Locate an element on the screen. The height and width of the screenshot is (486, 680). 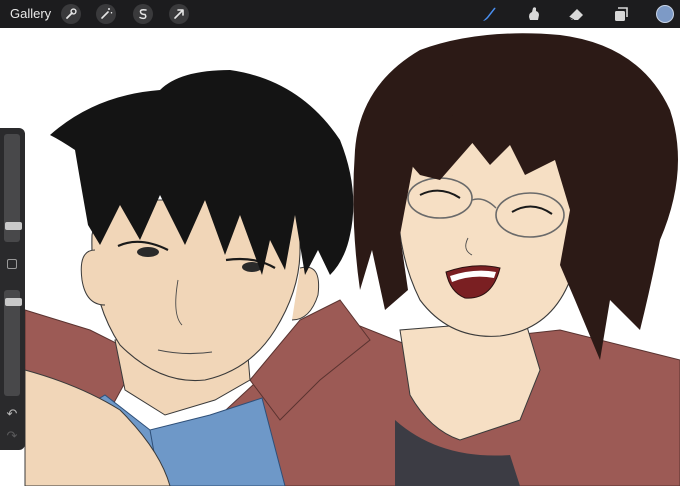
color-swatch is located at coordinates (665, 14).